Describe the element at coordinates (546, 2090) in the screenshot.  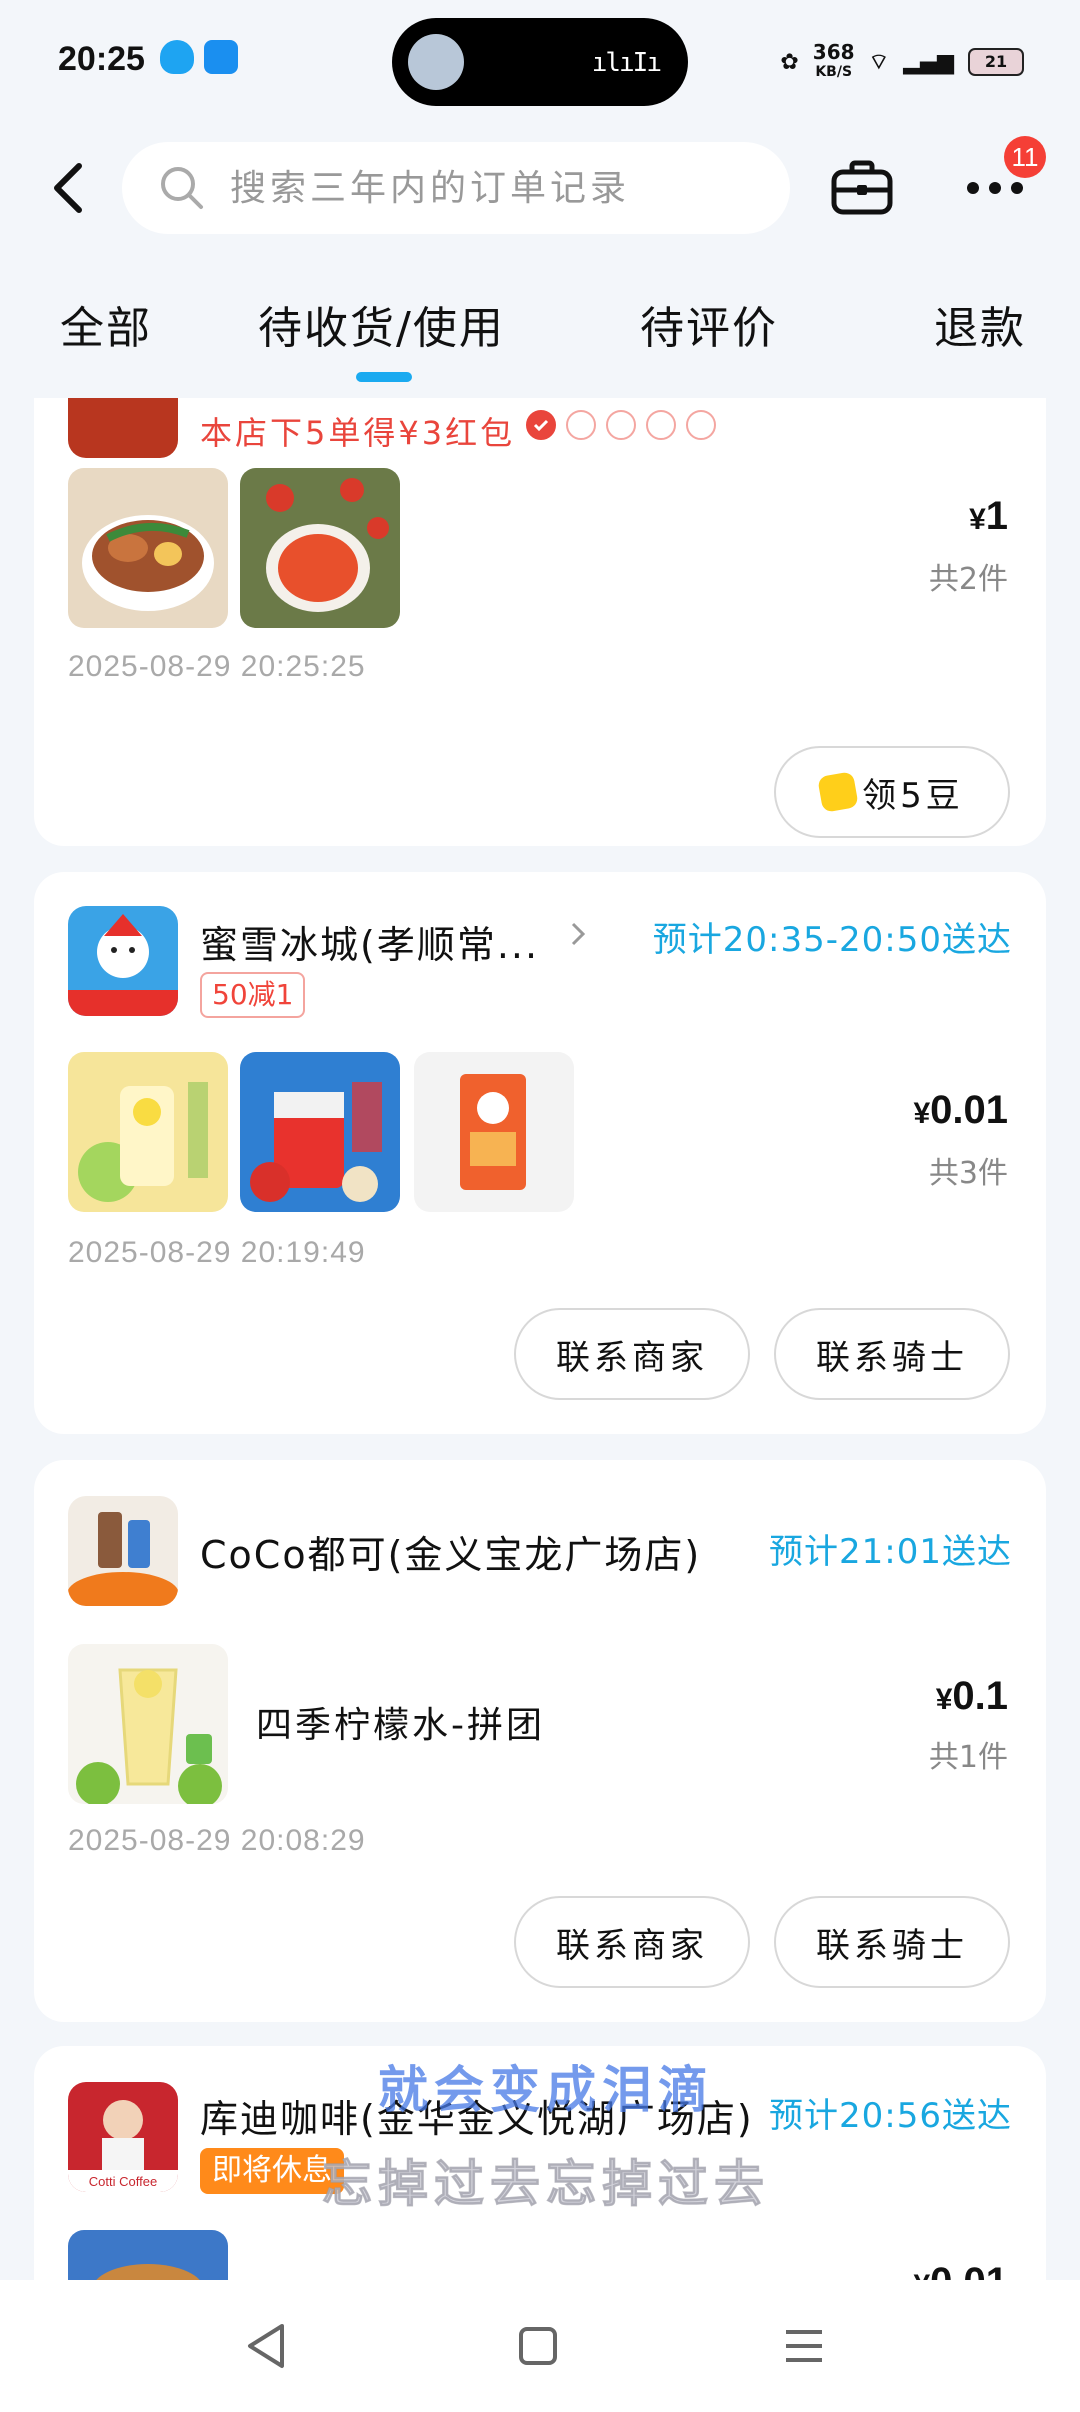
I see `lyrics-line: 就会变成泪滴` at that location.